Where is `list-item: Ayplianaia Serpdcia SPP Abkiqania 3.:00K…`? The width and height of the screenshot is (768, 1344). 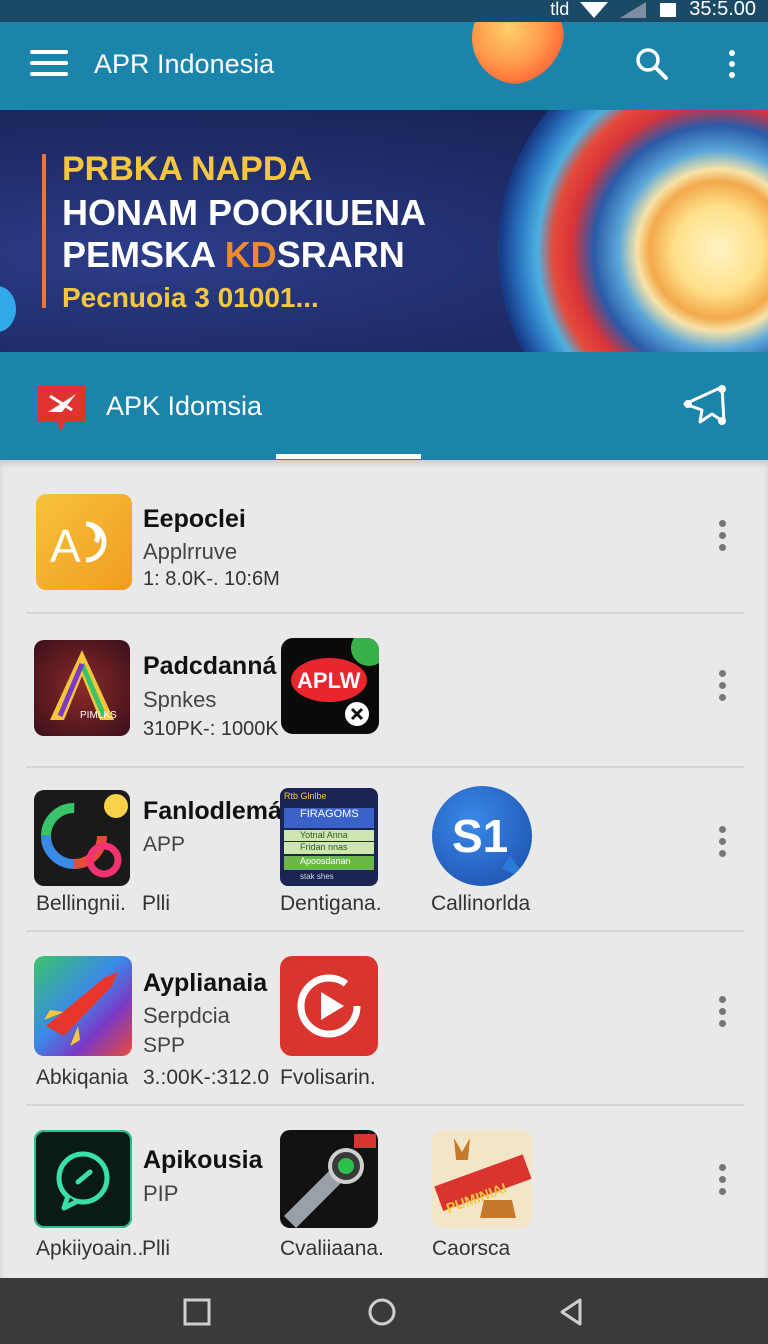 list-item: Ayplianaia Serpdcia SPP Abkiqania 3.:00K… is located at coordinates (384, 1018).